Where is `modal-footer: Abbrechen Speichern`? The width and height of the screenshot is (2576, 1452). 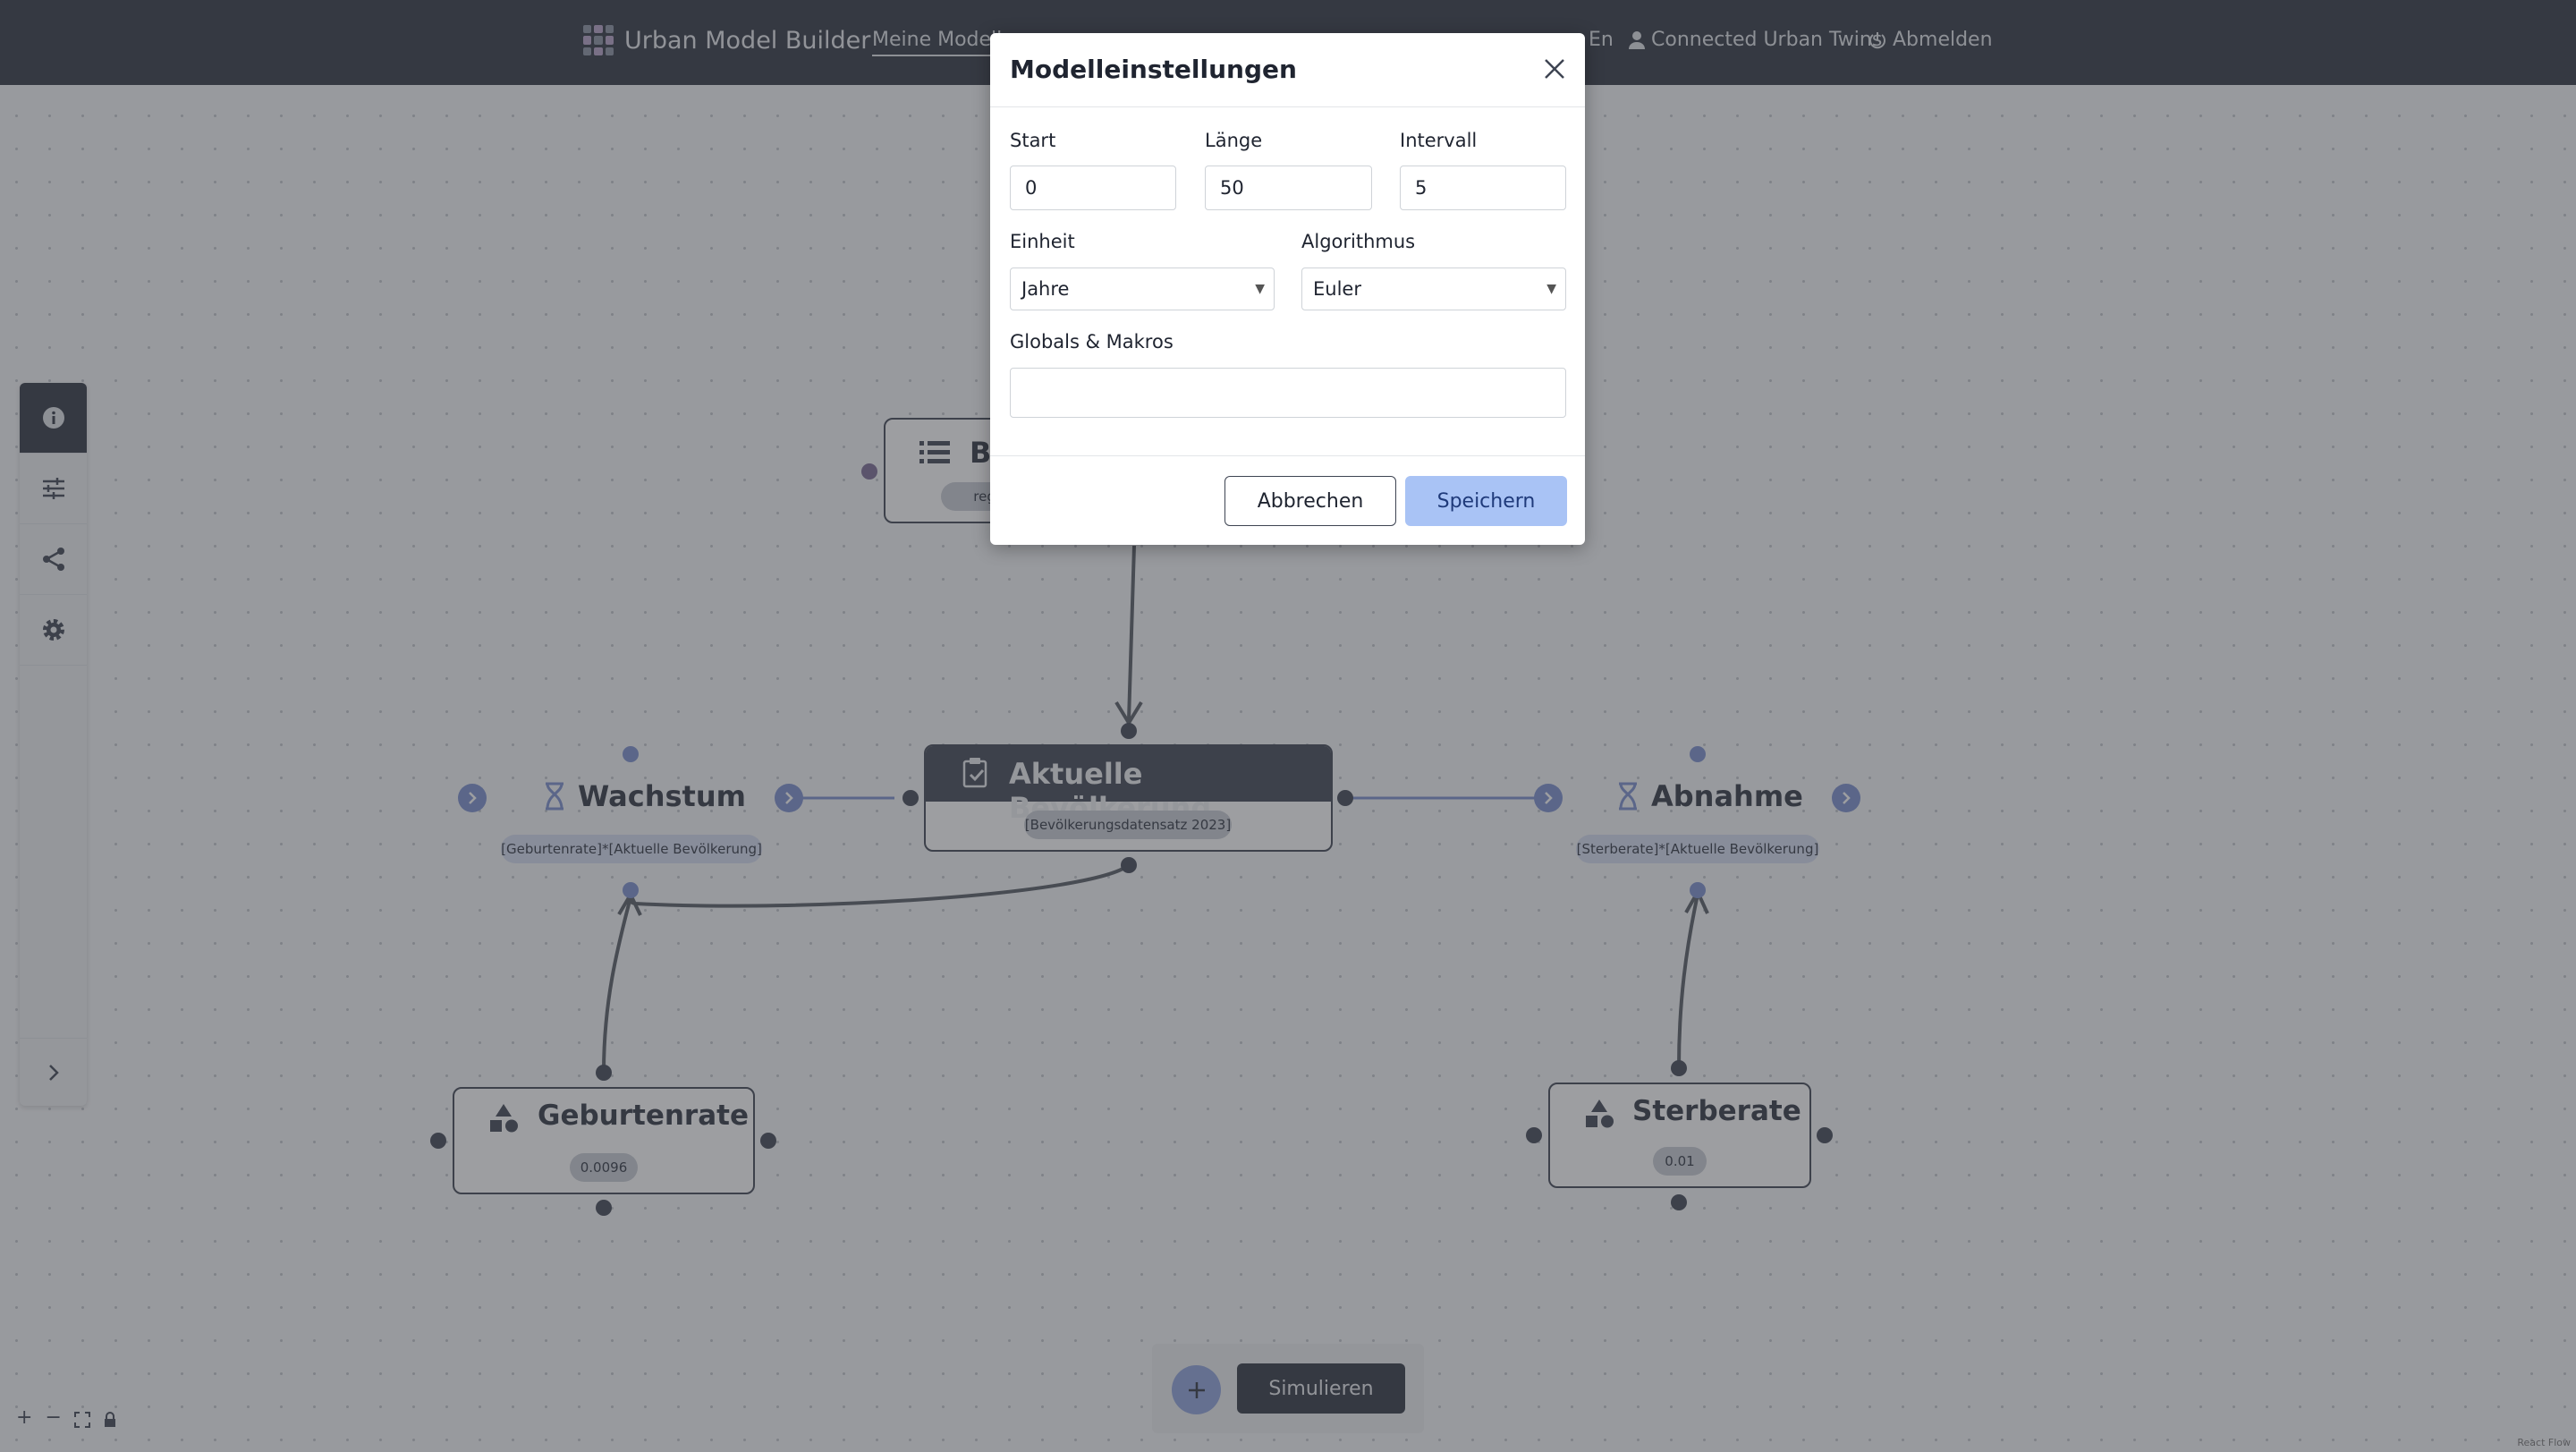
modal-footer: Abbrechen Speichern is located at coordinates (1287, 501).